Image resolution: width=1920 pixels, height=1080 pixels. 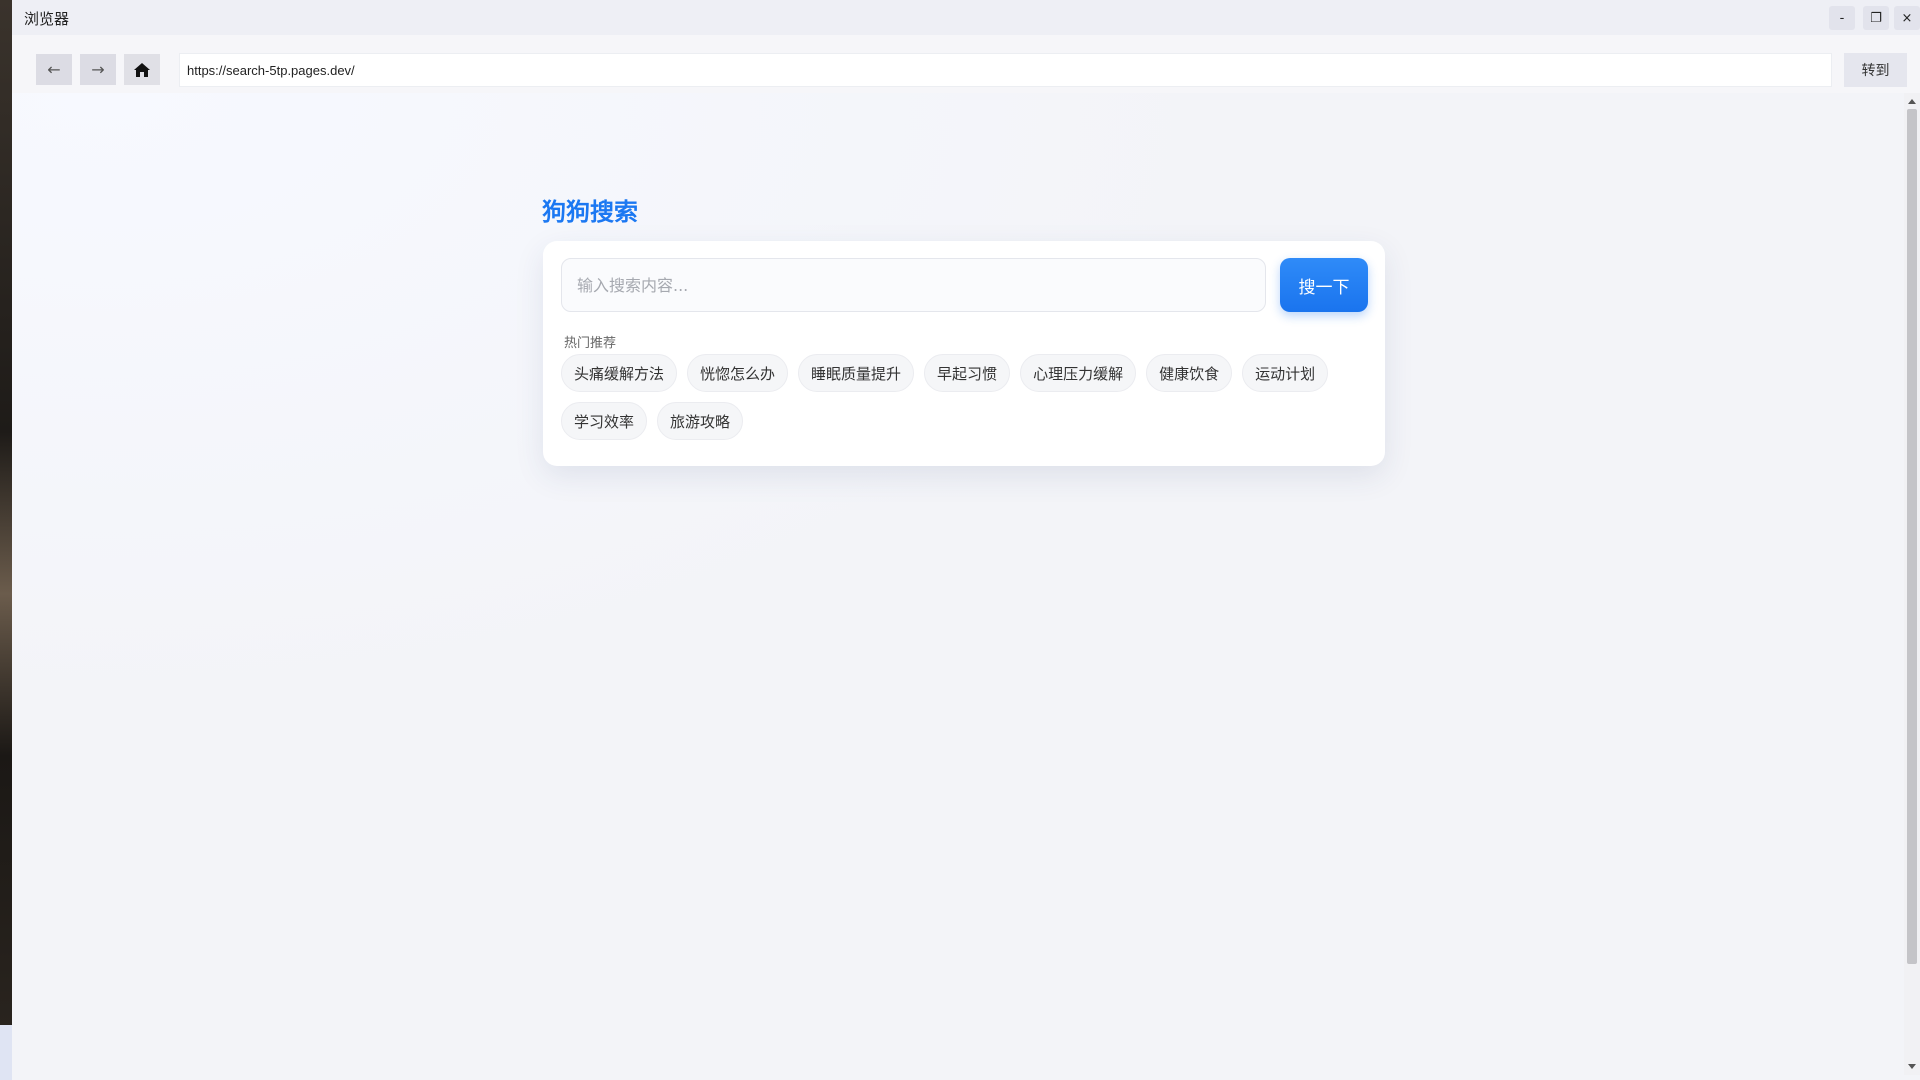 I want to click on scroll-thumb, so click(x=1912, y=536).